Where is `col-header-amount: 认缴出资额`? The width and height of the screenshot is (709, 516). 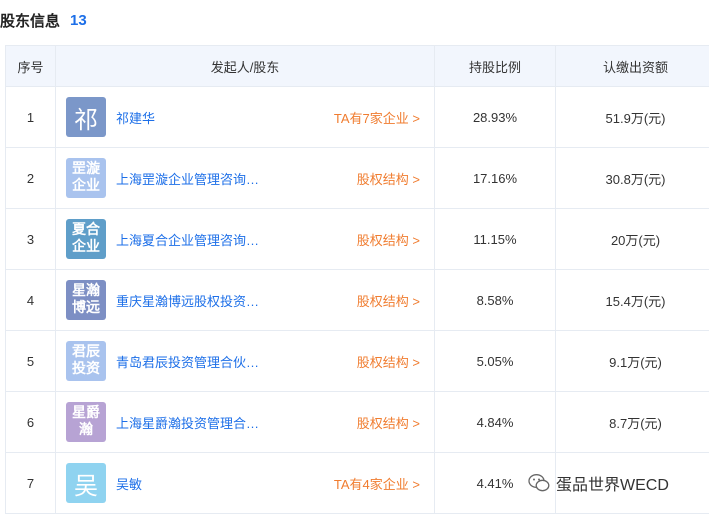
col-header-amount: 认缴出资额 is located at coordinates (632, 66).